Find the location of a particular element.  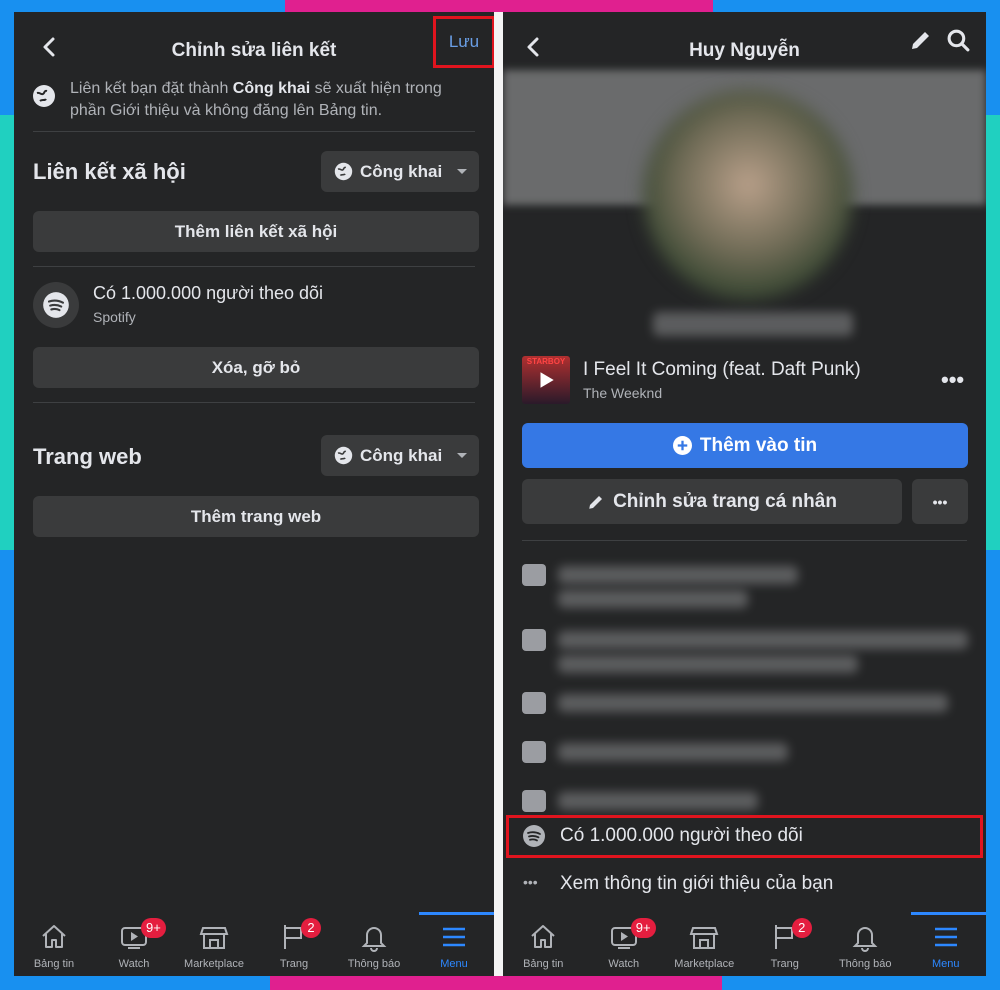

add-social-link-button: Thêm liên kết xã hội is located at coordinates (256, 231).